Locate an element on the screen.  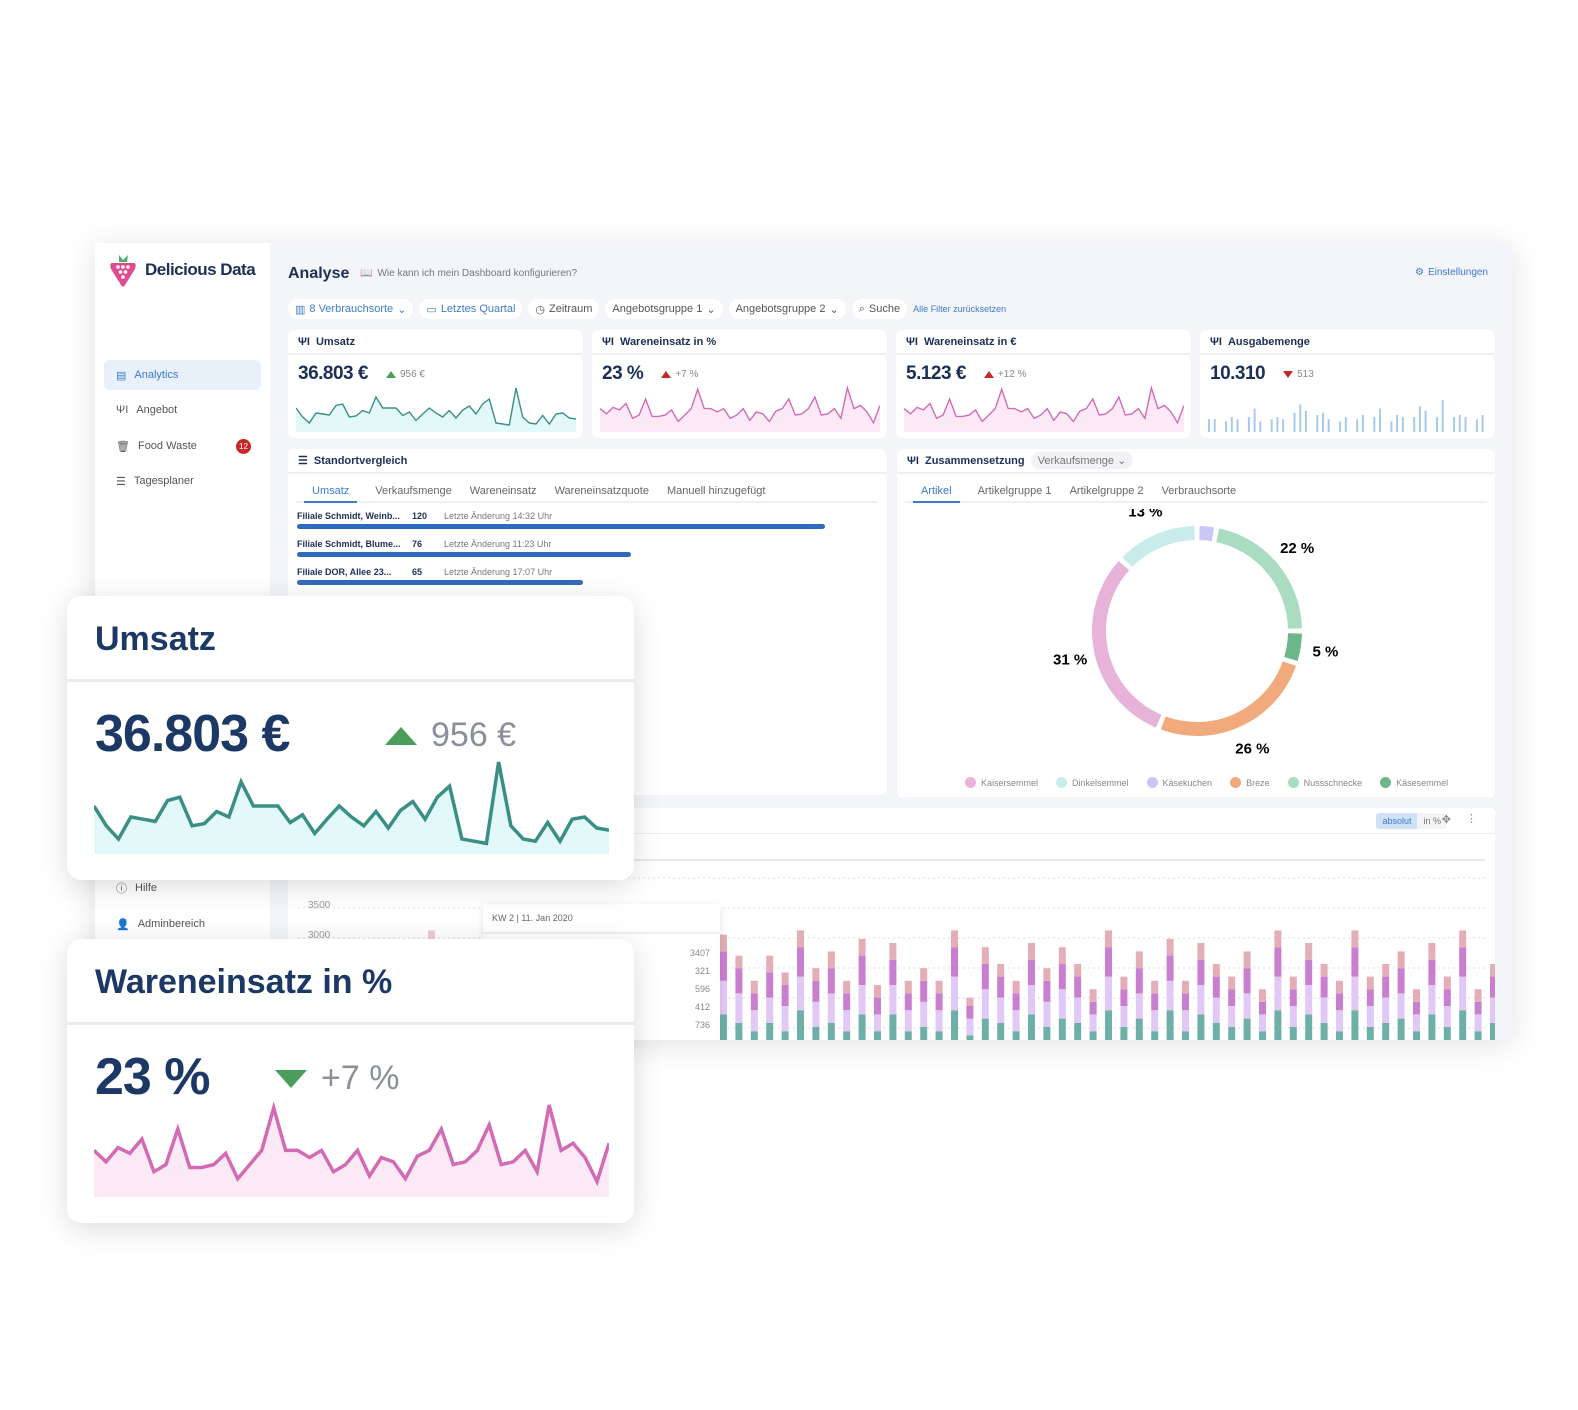
trend-up-icon is located at coordinates (666, 374).